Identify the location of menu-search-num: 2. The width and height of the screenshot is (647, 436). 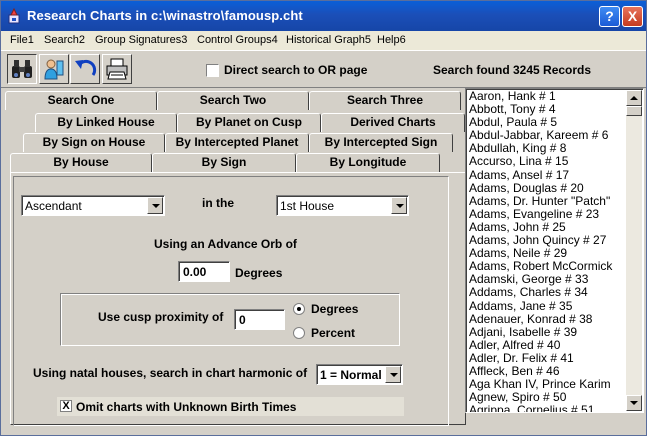
(81, 40).